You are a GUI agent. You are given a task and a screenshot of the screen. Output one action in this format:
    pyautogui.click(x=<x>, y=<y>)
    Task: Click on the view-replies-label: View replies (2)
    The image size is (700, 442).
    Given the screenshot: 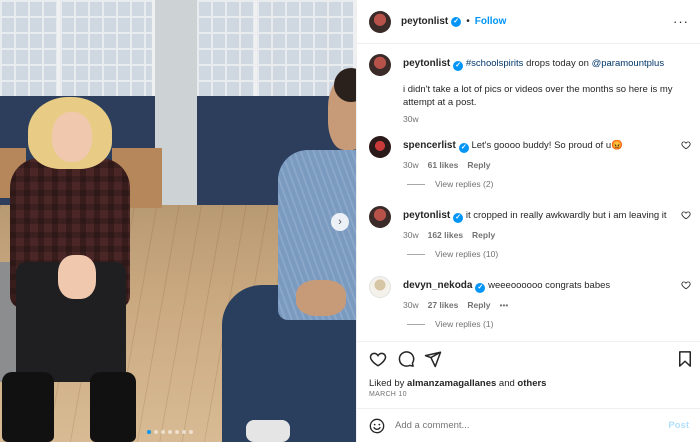 What is the action you would take?
    pyautogui.click(x=464, y=184)
    